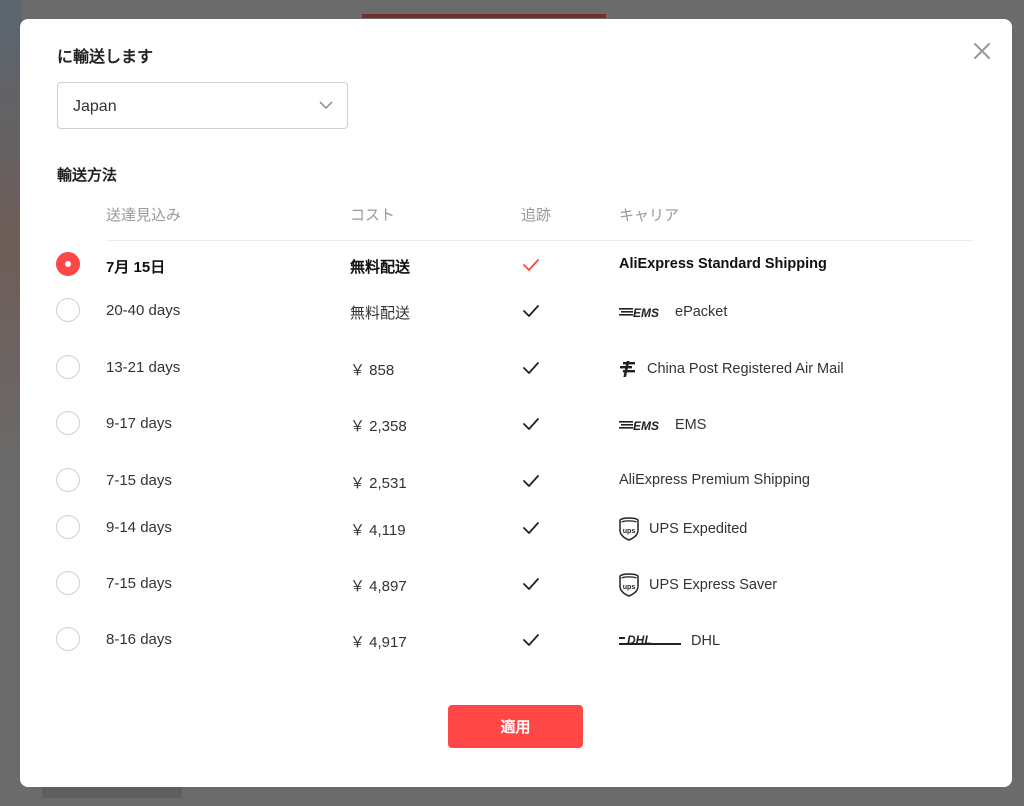  What do you see at coordinates (139, 527) in the screenshot?
I see `delivery-estimate: 9-14 days` at bounding box center [139, 527].